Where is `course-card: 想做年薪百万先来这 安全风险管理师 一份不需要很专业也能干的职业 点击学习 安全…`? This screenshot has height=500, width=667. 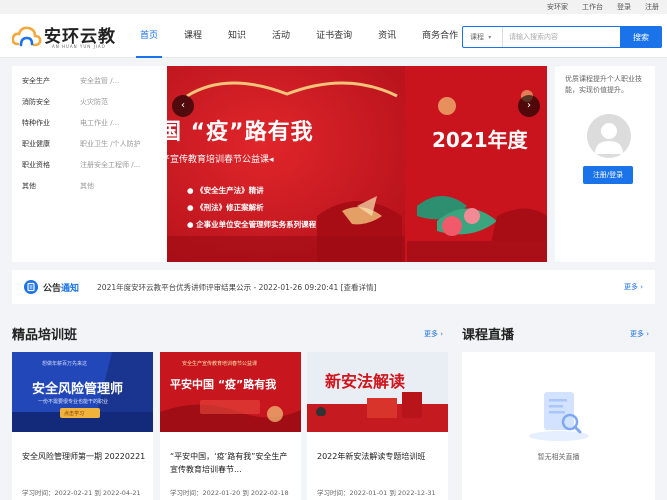
course-card: 想做年薪百万先来这 安全风险管理师 一份不需要很专业也能干的职业 点击学习 安全… is located at coordinates (82, 426).